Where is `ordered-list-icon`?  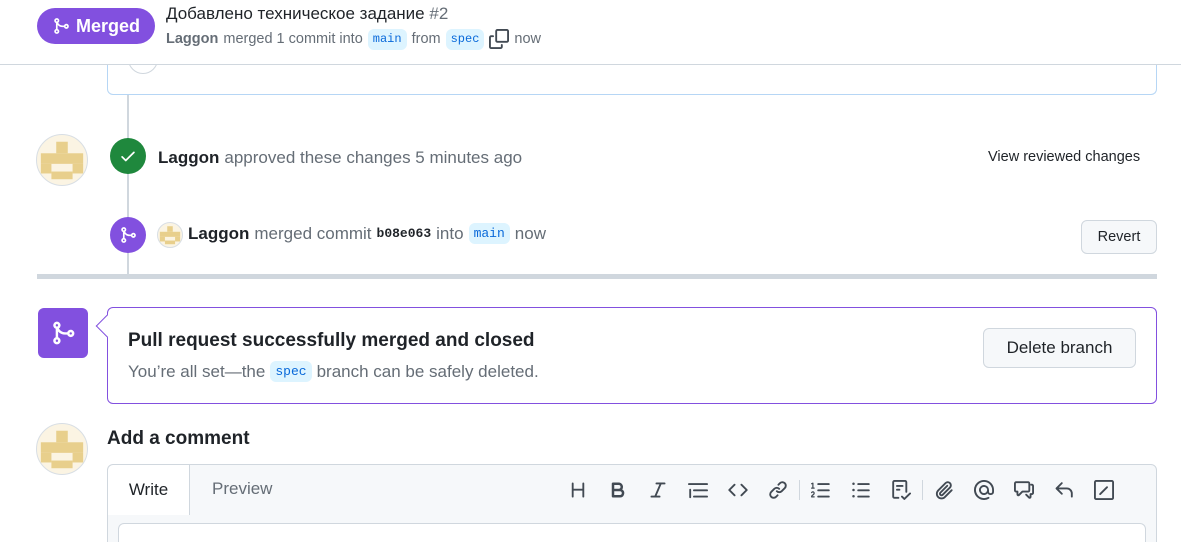
ordered-list-icon is located at coordinates (821, 490).